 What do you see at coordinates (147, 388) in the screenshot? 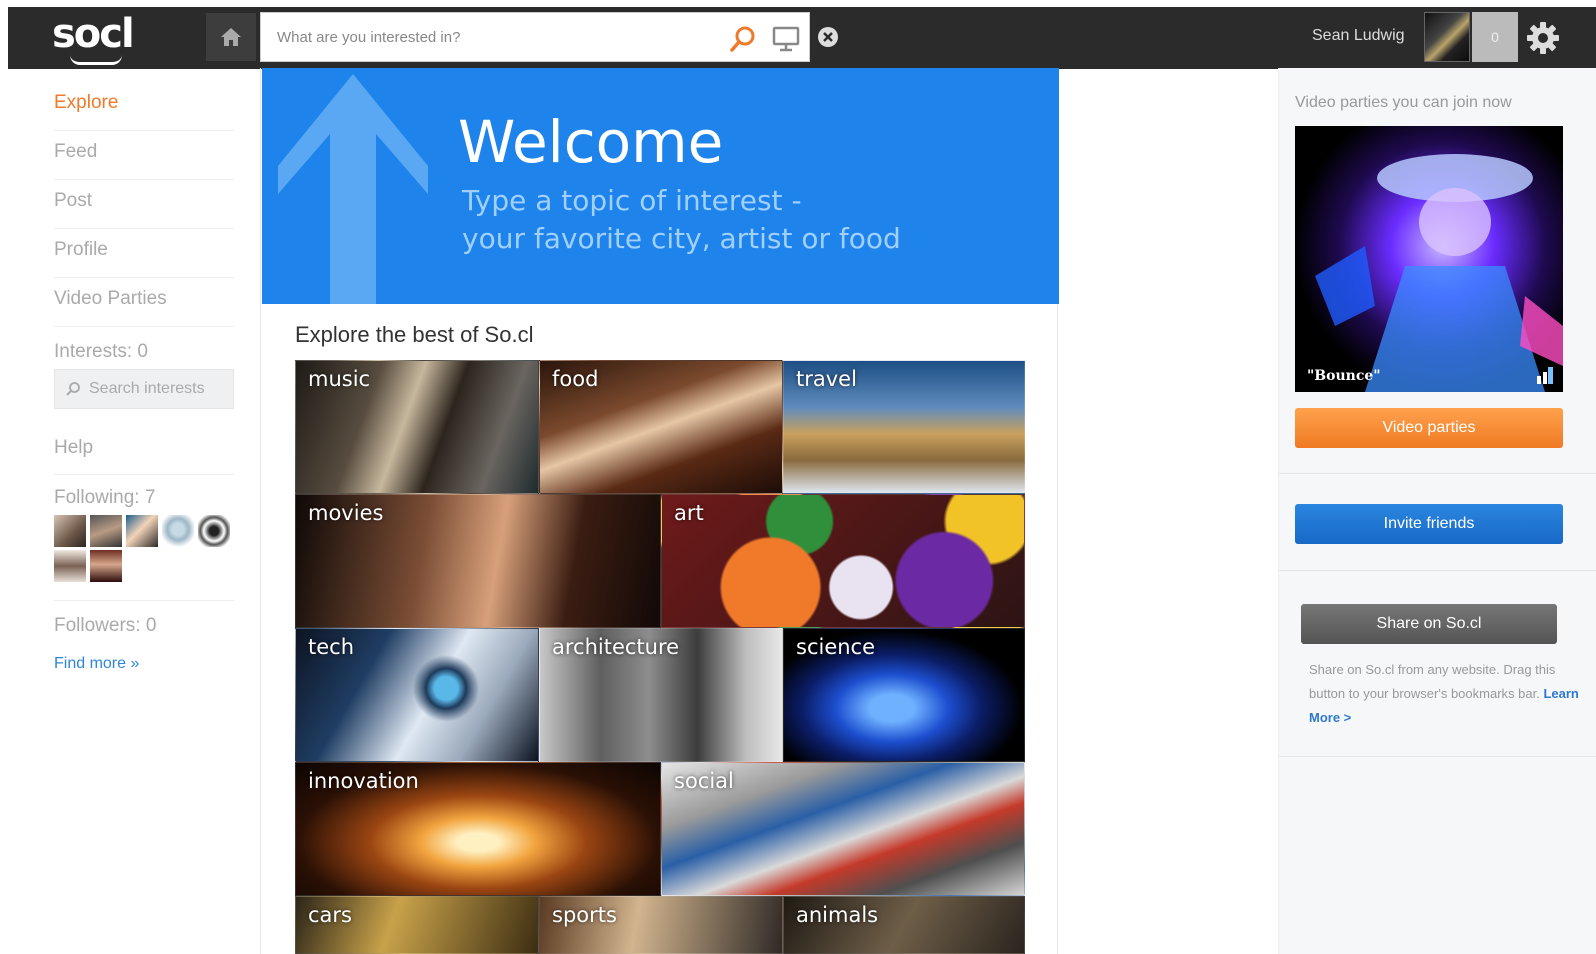
I see `search-interests-placeholder: Search interests` at bounding box center [147, 388].